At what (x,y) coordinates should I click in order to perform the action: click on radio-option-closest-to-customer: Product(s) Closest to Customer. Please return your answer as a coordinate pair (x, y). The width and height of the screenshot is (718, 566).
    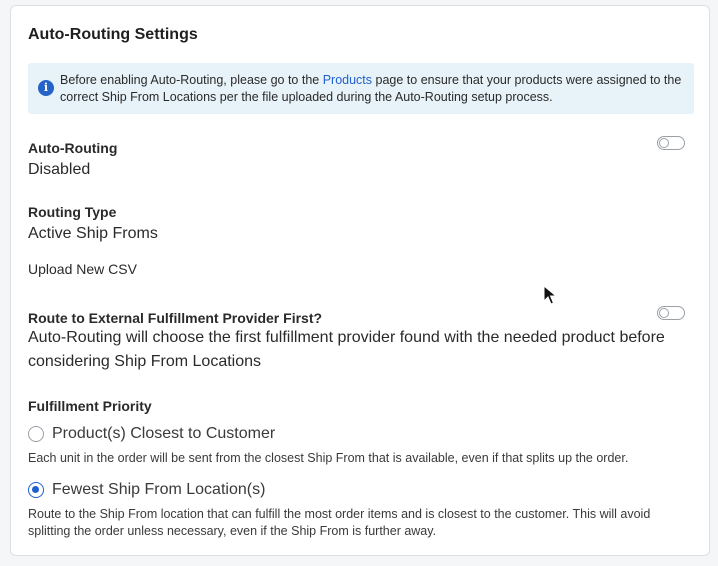
    Looking at the image, I should click on (151, 434).